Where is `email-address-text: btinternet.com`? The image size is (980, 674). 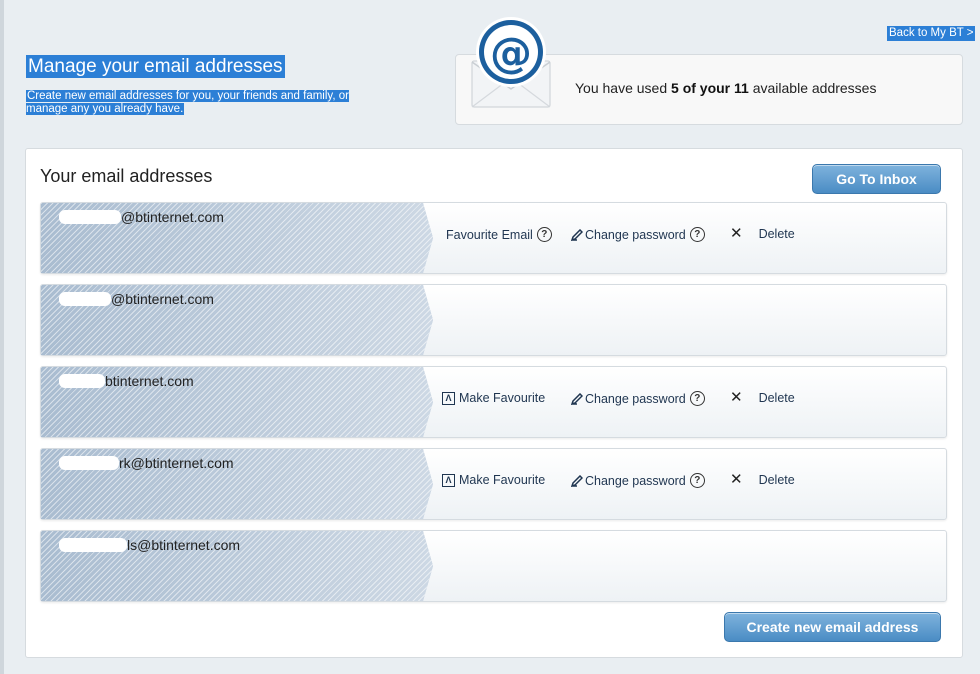
email-address-text: btinternet.com is located at coordinates (149, 381).